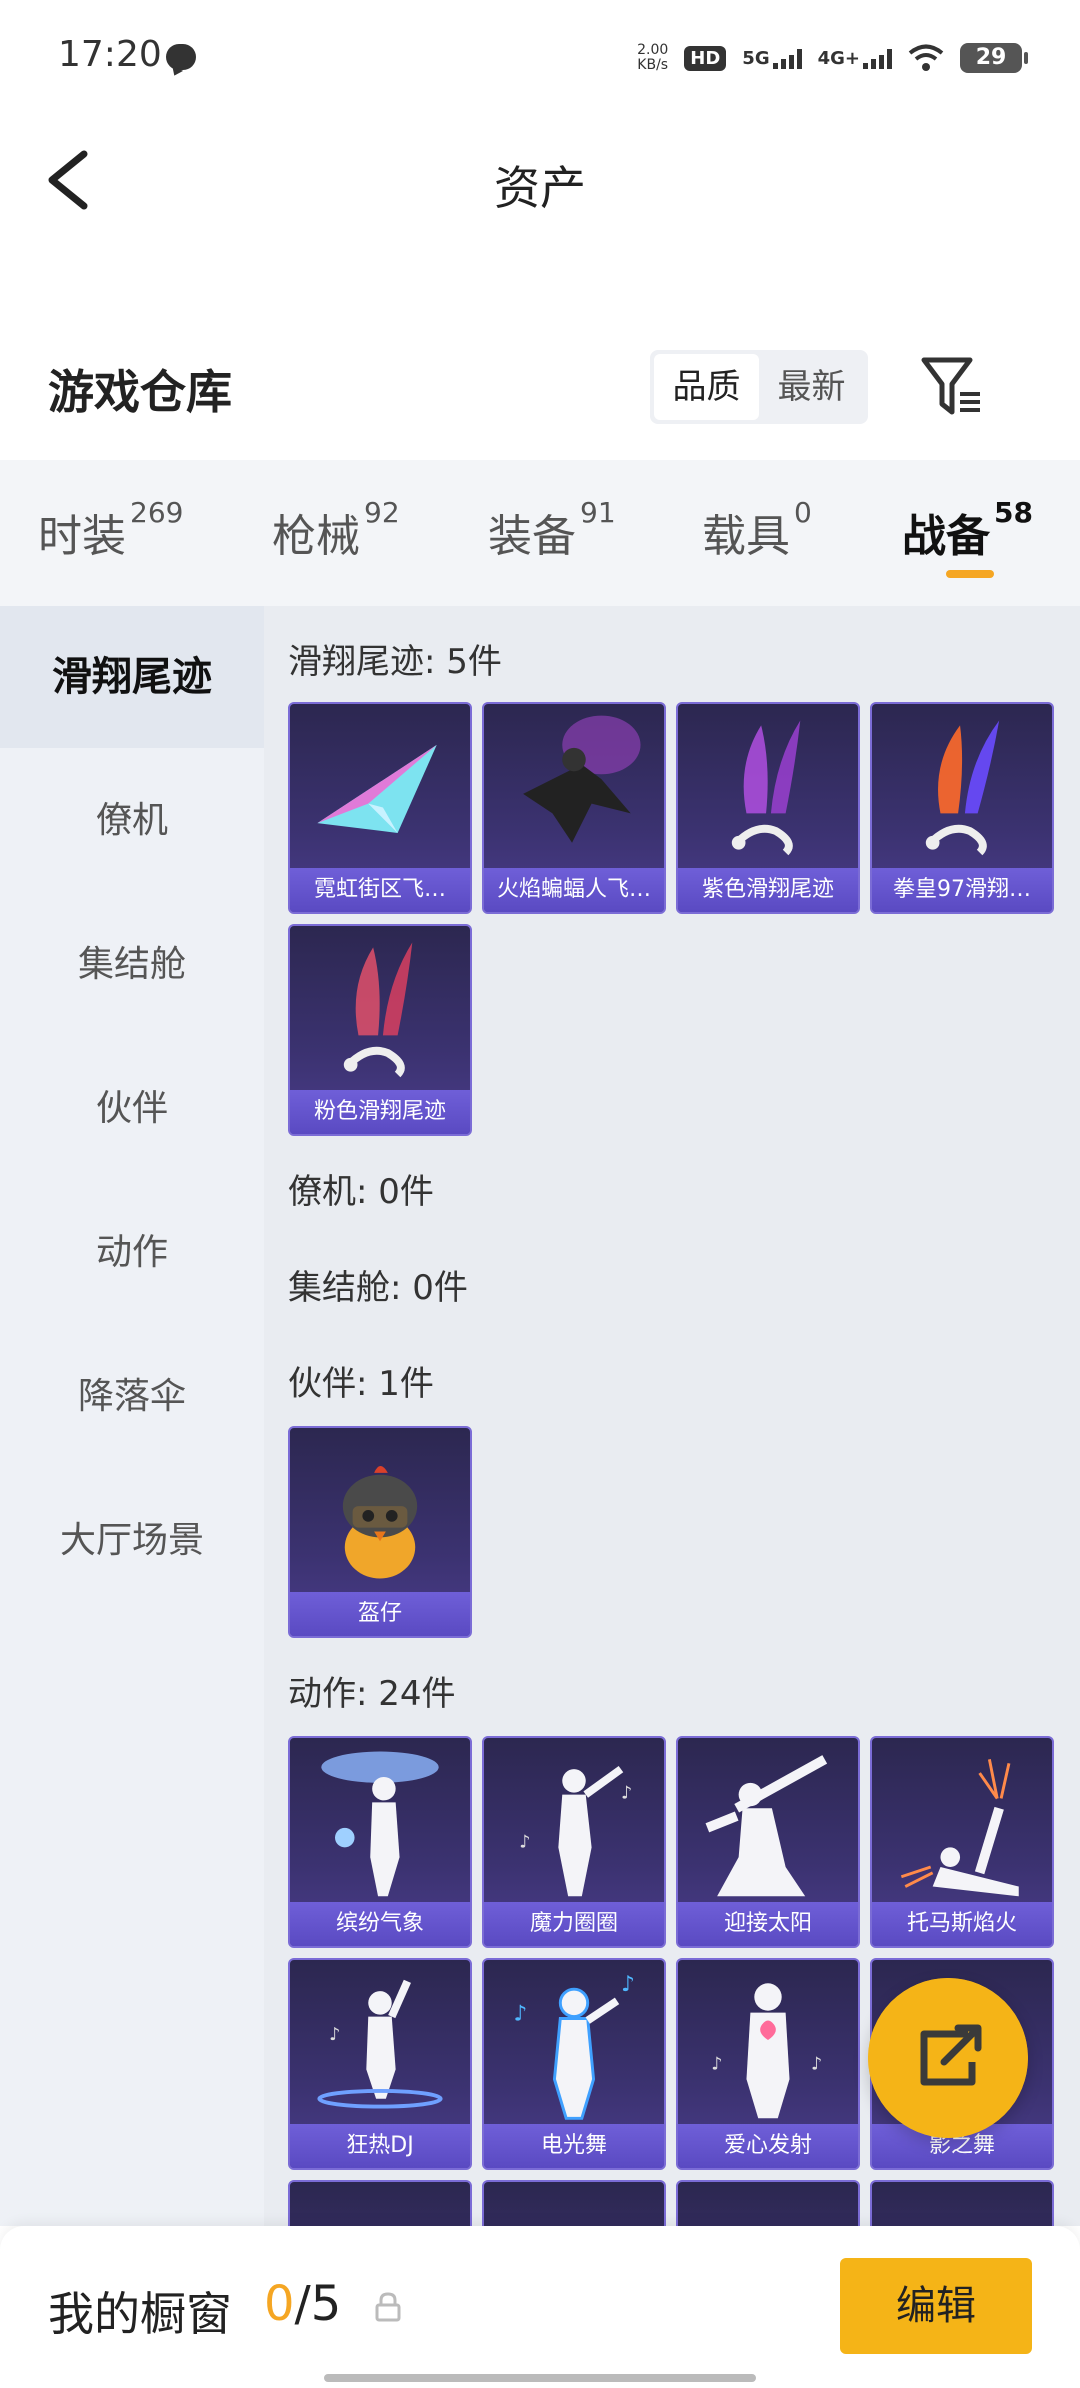 The width and height of the screenshot is (1080, 2388). Describe the element at coordinates (378, 1010) in the screenshot. I see `pink-trail-icon` at that location.